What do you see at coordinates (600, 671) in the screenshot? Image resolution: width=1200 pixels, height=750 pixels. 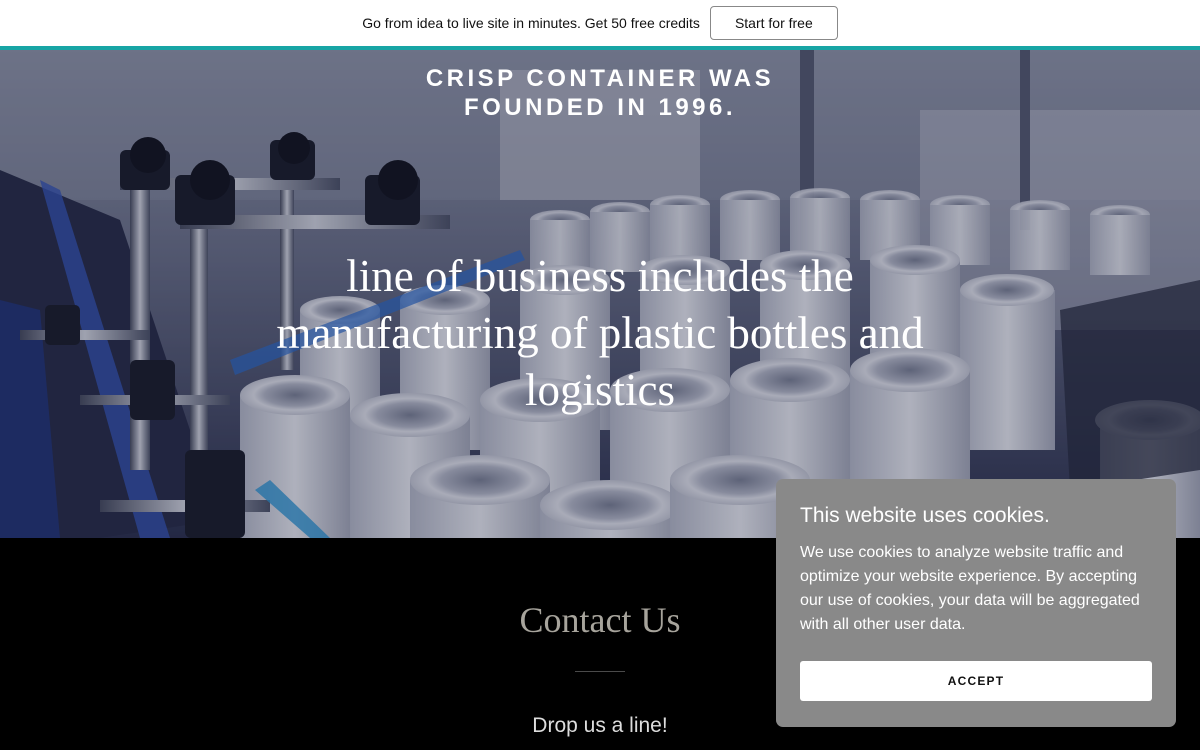 I see `section-divider` at bounding box center [600, 671].